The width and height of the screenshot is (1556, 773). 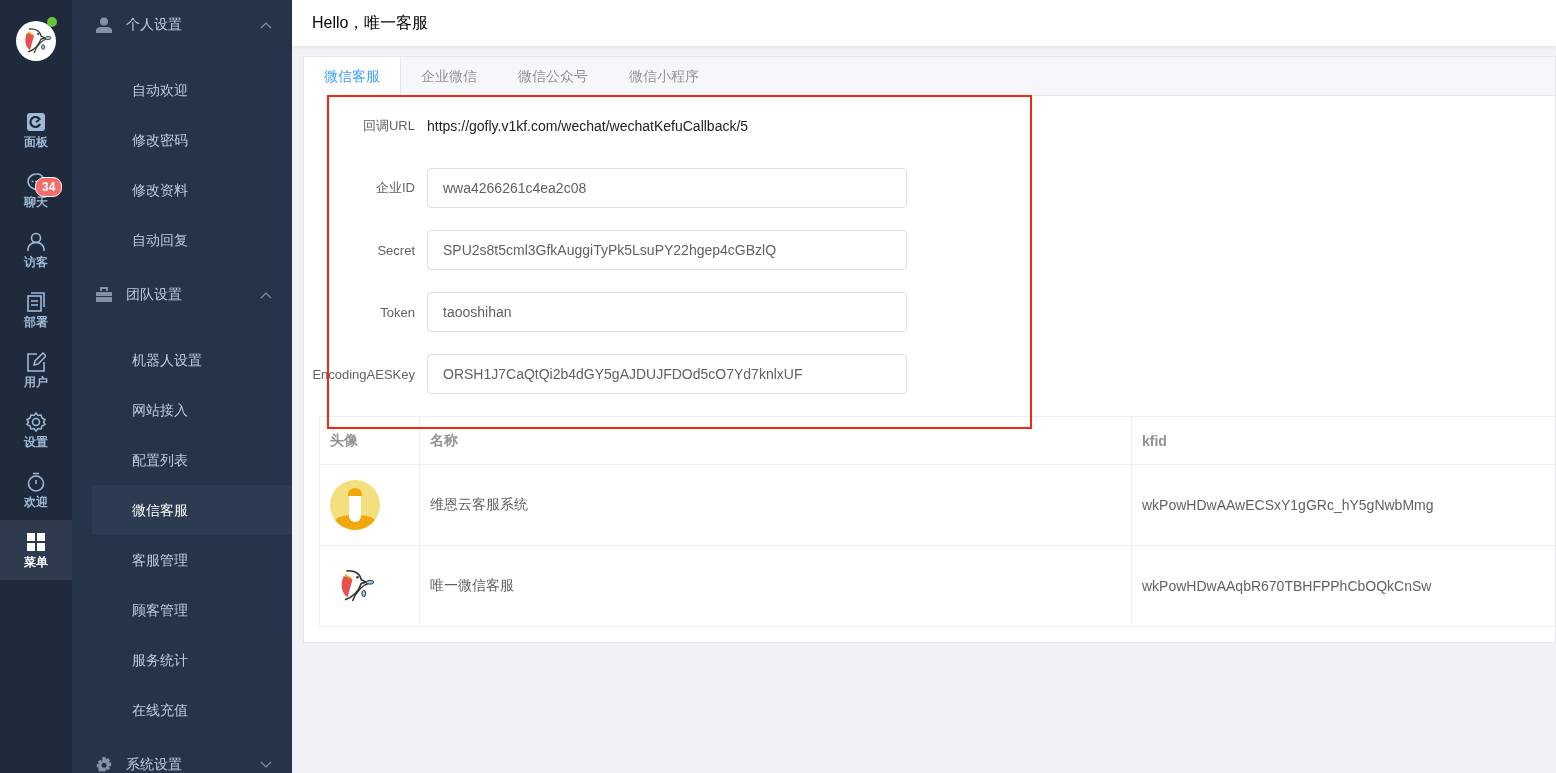 I want to click on table-cell: 唯一微信客服, so click(x=776, y=586).